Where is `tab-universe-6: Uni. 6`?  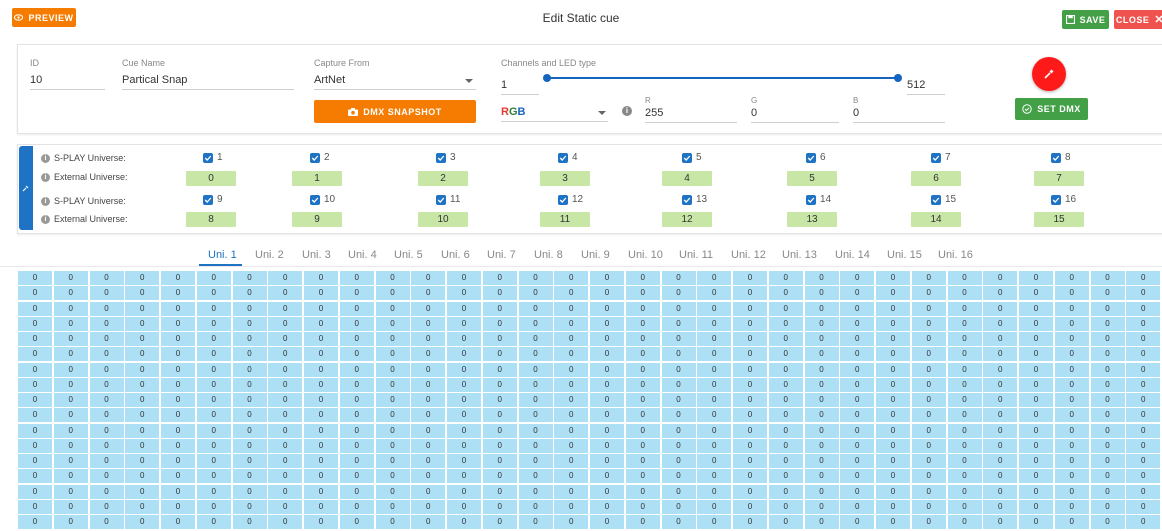
tab-universe-6: Uni. 6 is located at coordinates (455, 255).